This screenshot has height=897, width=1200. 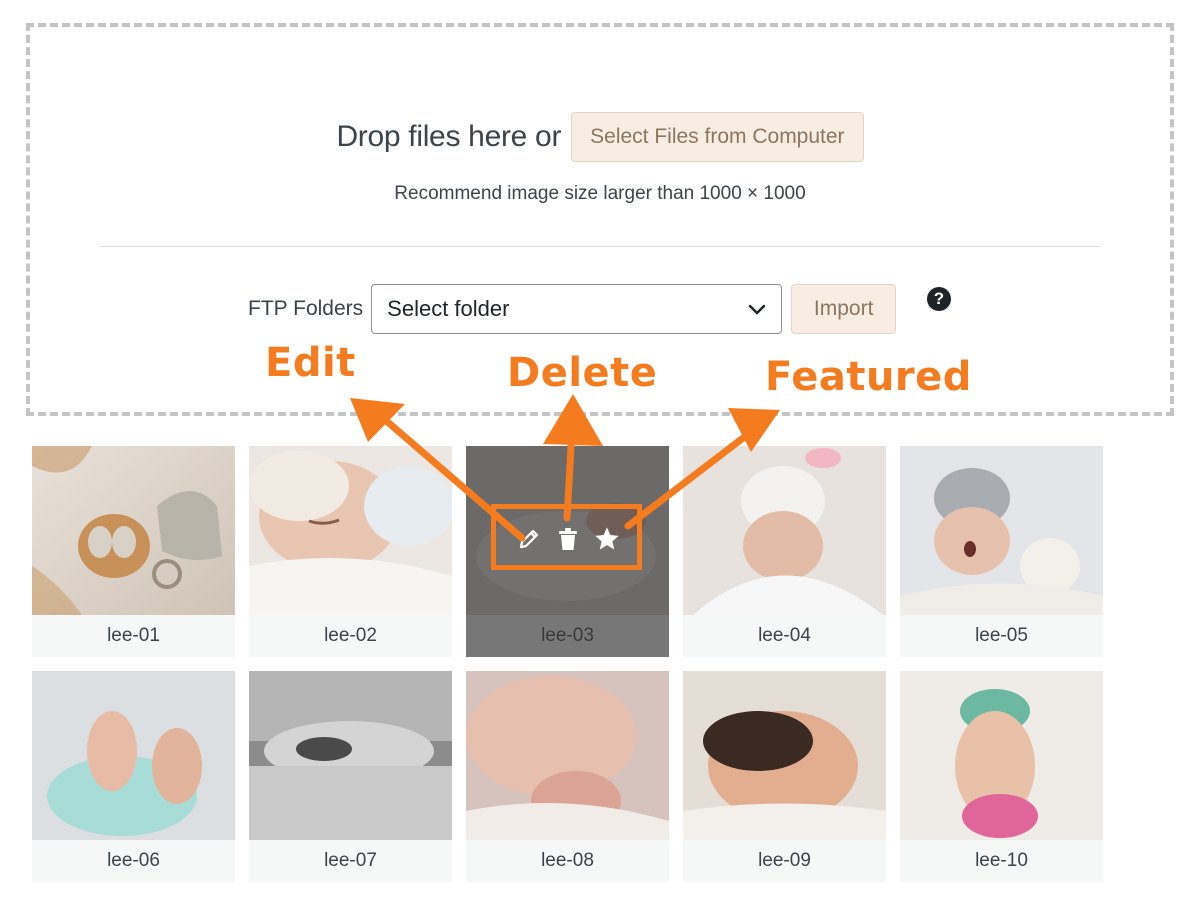 I want to click on gallery-item: lee-08, so click(x=567, y=776).